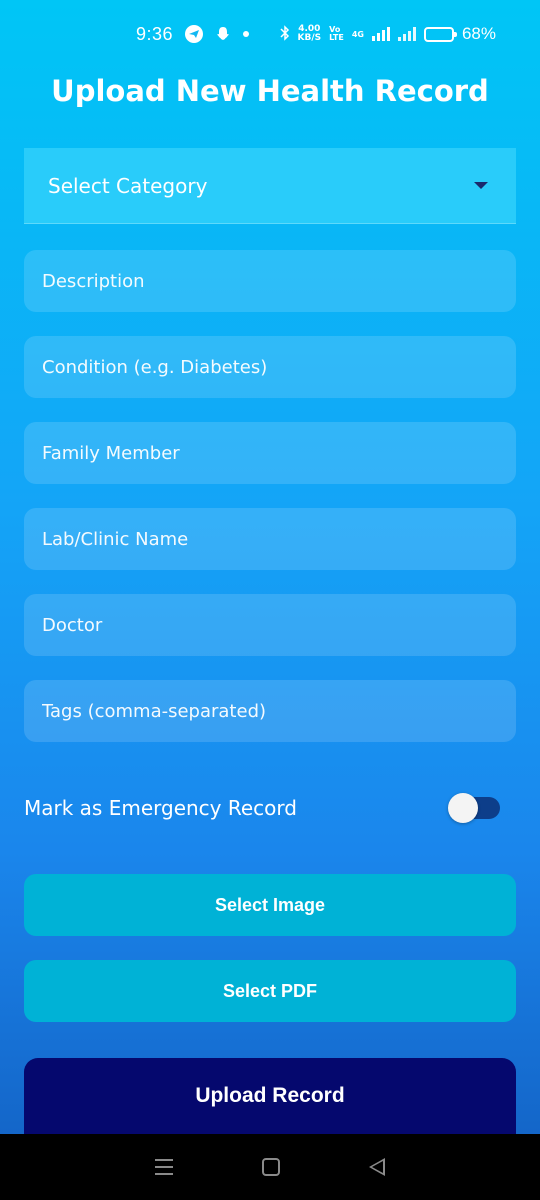 The width and height of the screenshot is (540, 1200). I want to click on toggle-knob, so click(463, 808).